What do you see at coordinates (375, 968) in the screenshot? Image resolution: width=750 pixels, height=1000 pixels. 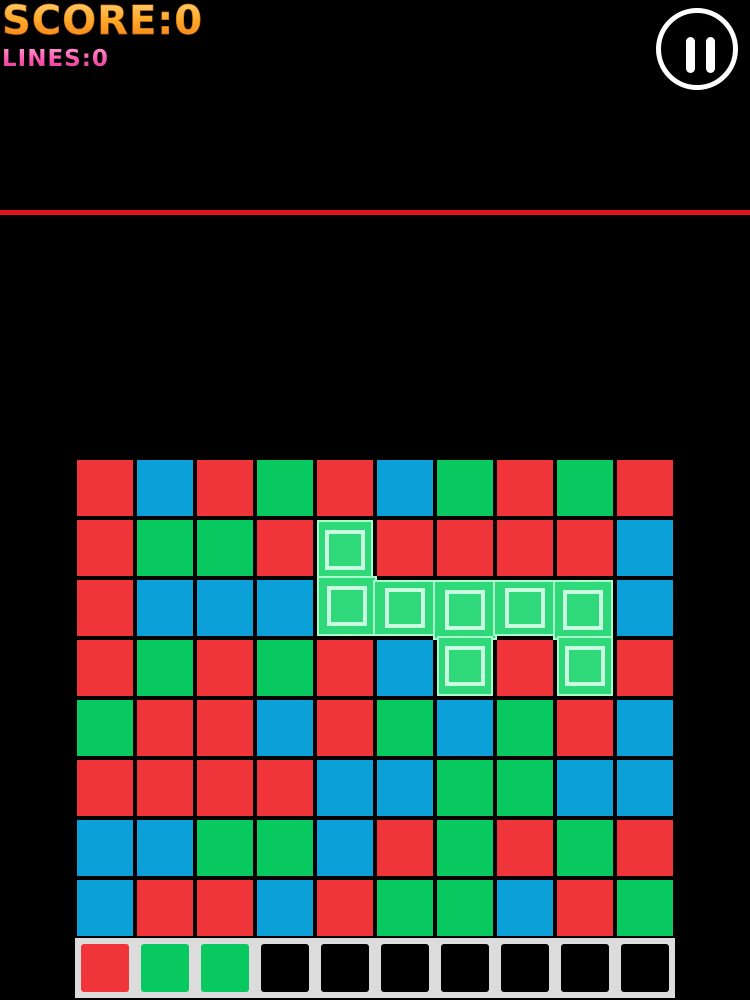 I see `next-blocks-queue` at bounding box center [375, 968].